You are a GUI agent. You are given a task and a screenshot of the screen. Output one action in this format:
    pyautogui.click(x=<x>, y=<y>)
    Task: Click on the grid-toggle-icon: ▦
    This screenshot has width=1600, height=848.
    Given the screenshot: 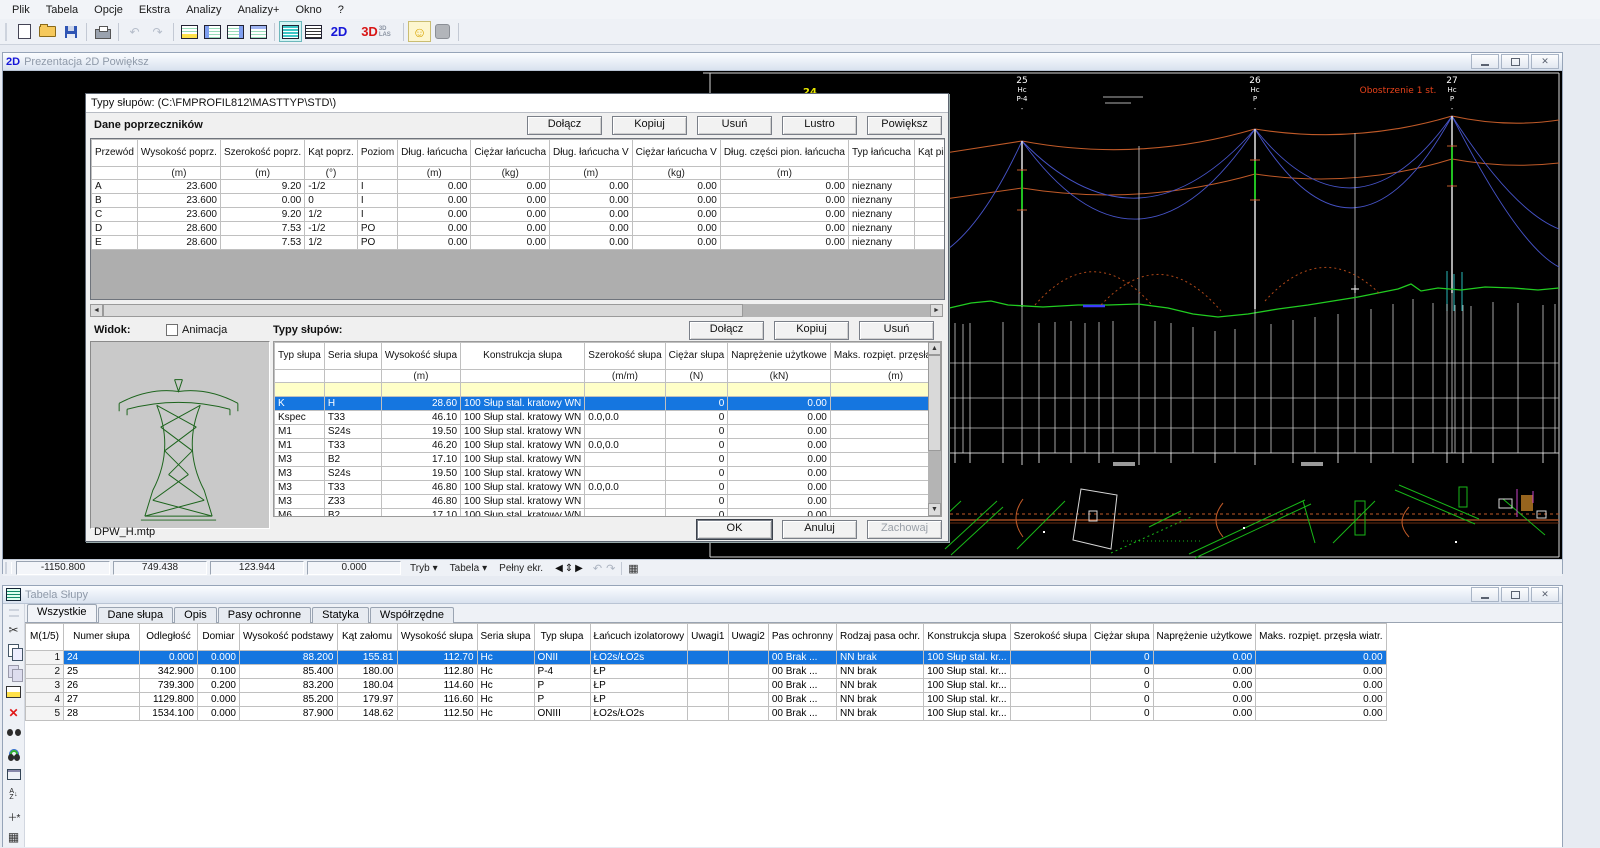 What is the action you would take?
    pyautogui.click(x=632, y=568)
    